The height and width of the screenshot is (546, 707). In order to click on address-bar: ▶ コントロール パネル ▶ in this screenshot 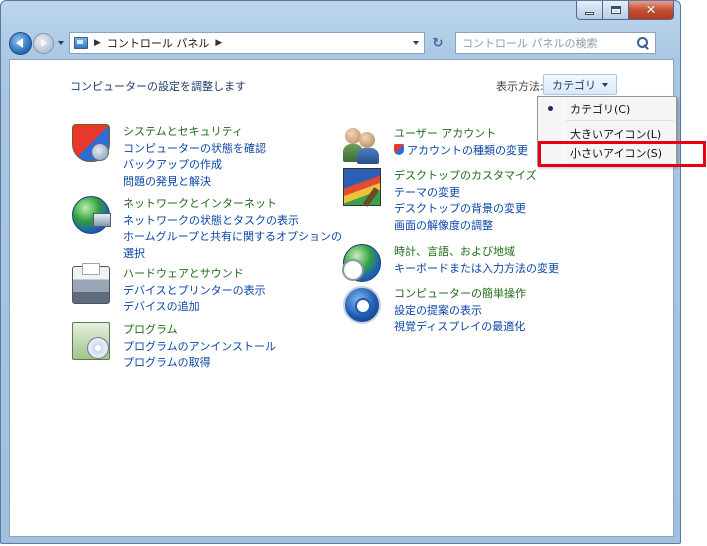, I will do `click(247, 43)`.